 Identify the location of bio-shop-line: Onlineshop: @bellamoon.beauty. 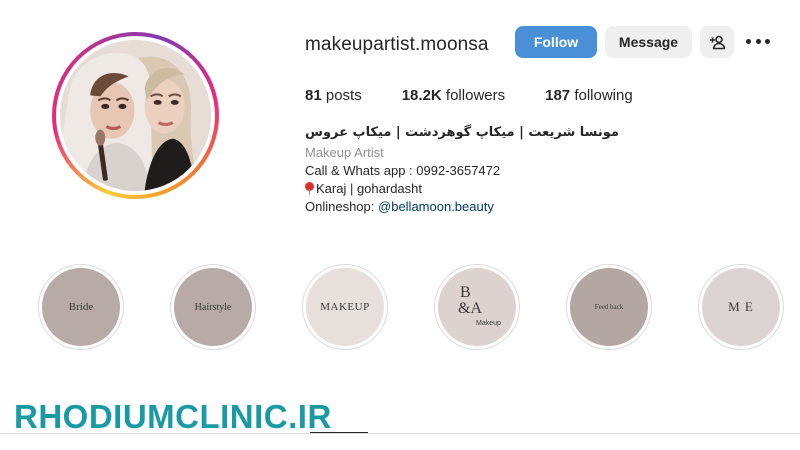
(462, 207).